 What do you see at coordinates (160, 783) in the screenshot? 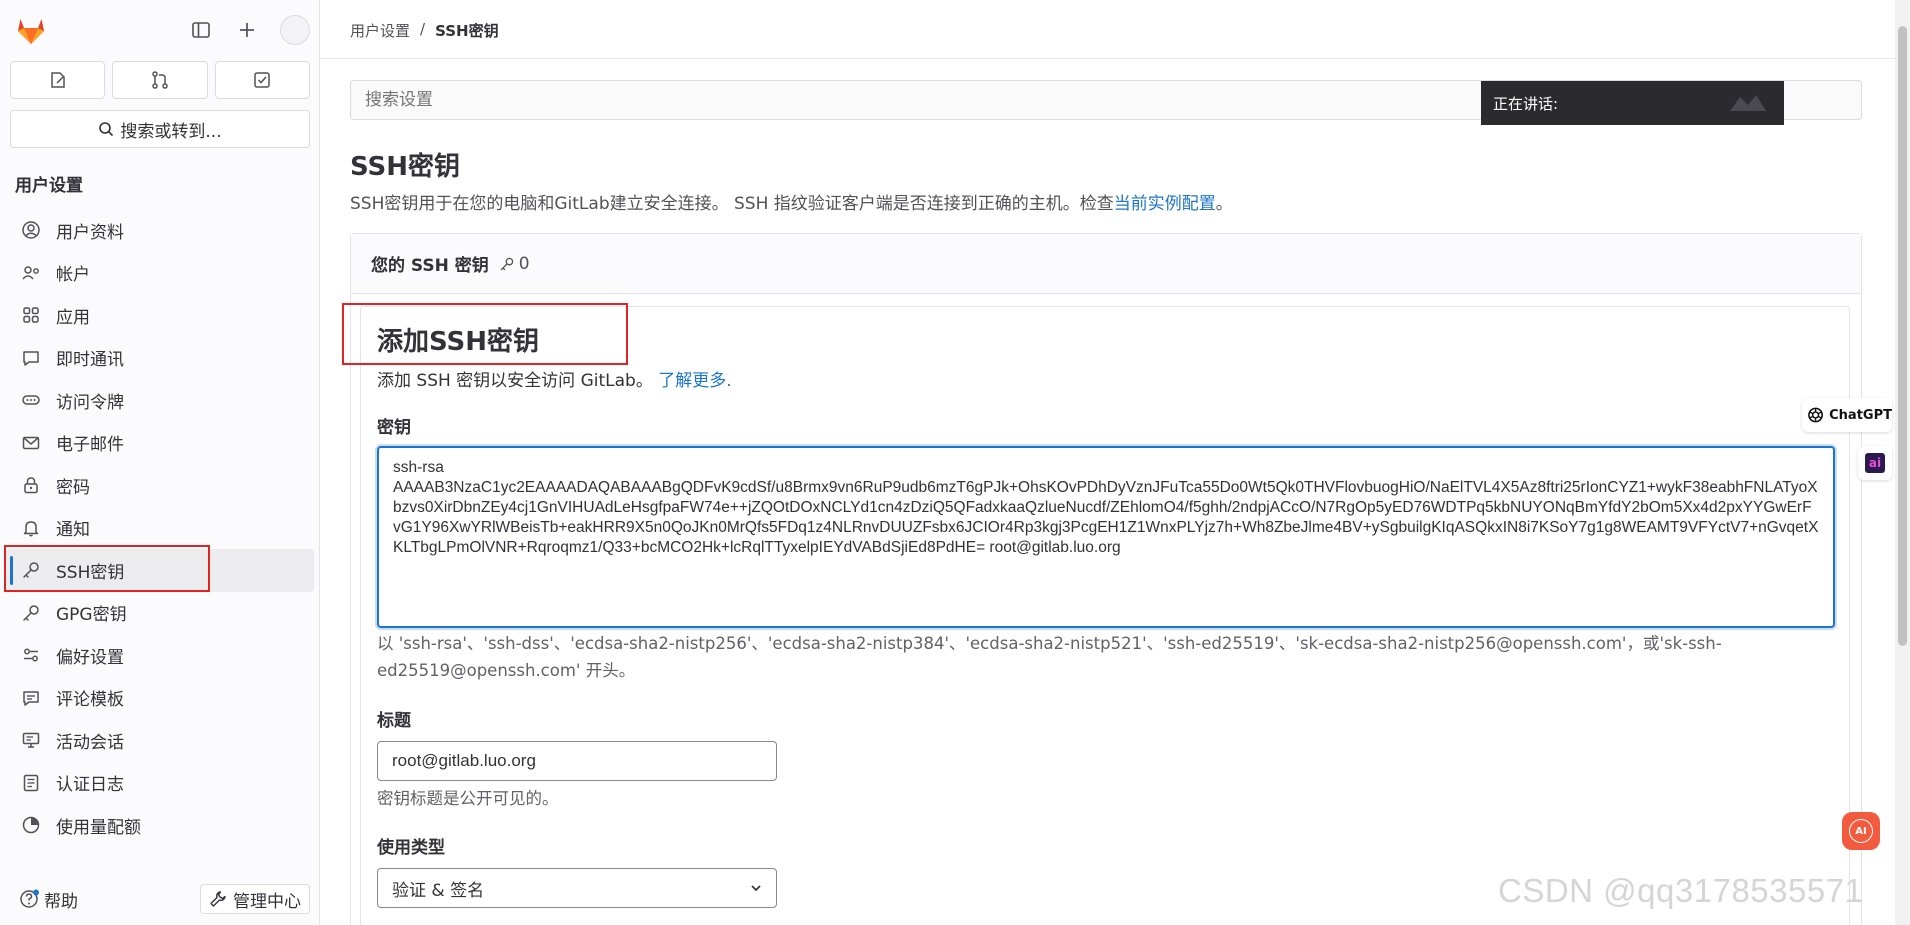
I see `sidebar-item-auth-log: 认证日志` at bounding box center [160, 783].